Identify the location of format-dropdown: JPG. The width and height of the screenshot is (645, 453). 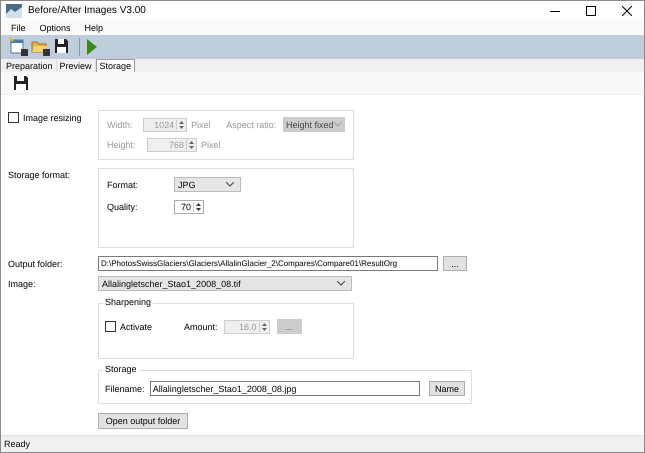
(207, 184).